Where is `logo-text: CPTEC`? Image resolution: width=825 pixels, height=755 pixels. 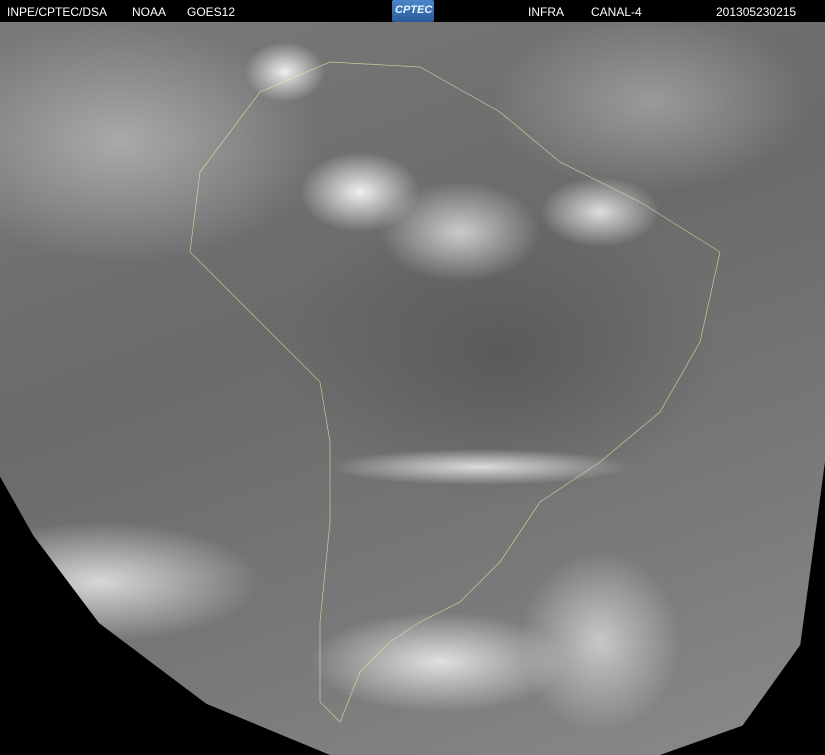
logo-text: CPTEC is located at coordinates (414, 10).